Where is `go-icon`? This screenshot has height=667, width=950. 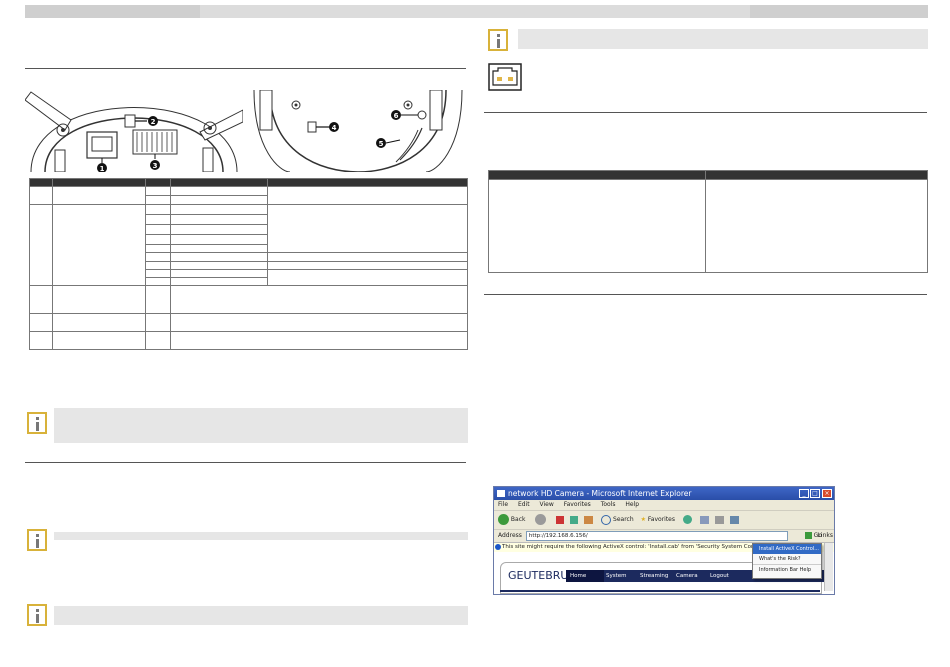 go-icon is located at coordinates (808, 535).